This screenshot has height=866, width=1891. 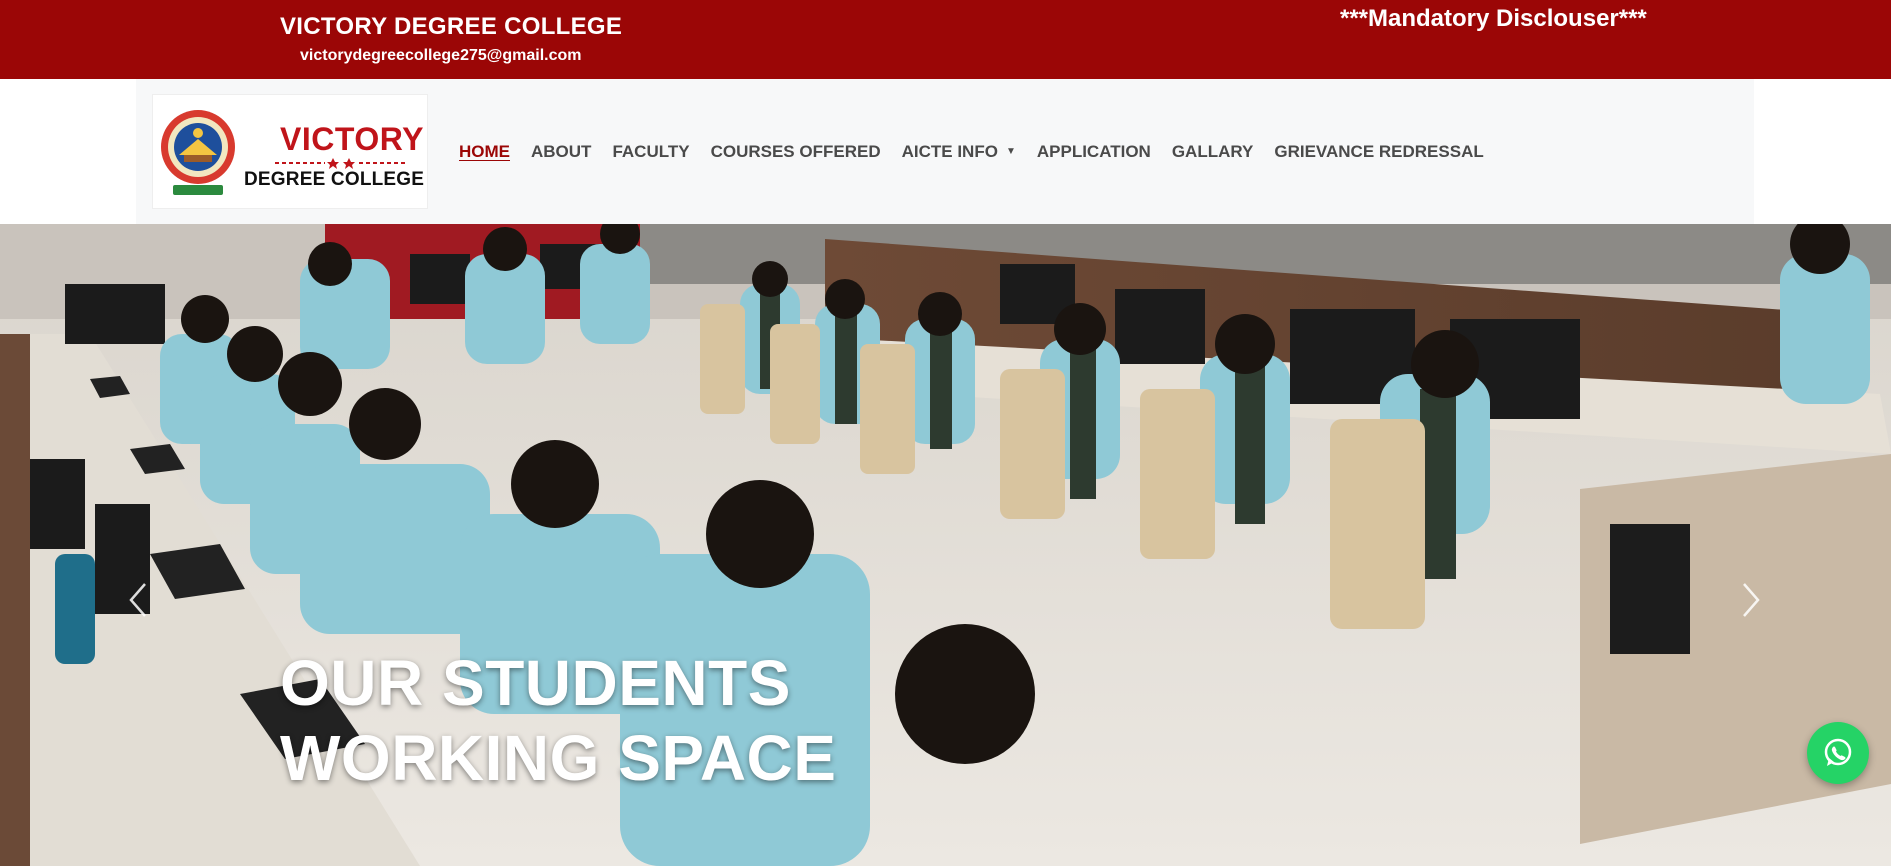 What do you see at coordinates (341, 163) in the screenshot?
I see `logo-divider` at bounding box center [341, 163].